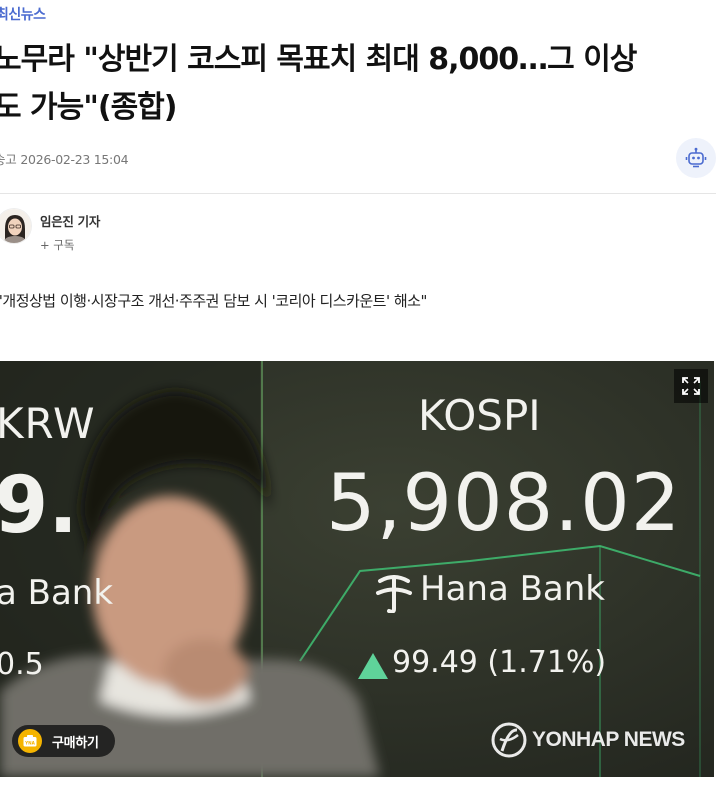 This screenshot has height=785, width=728. I want to click on hana-logo-icon, so click(394, 594).